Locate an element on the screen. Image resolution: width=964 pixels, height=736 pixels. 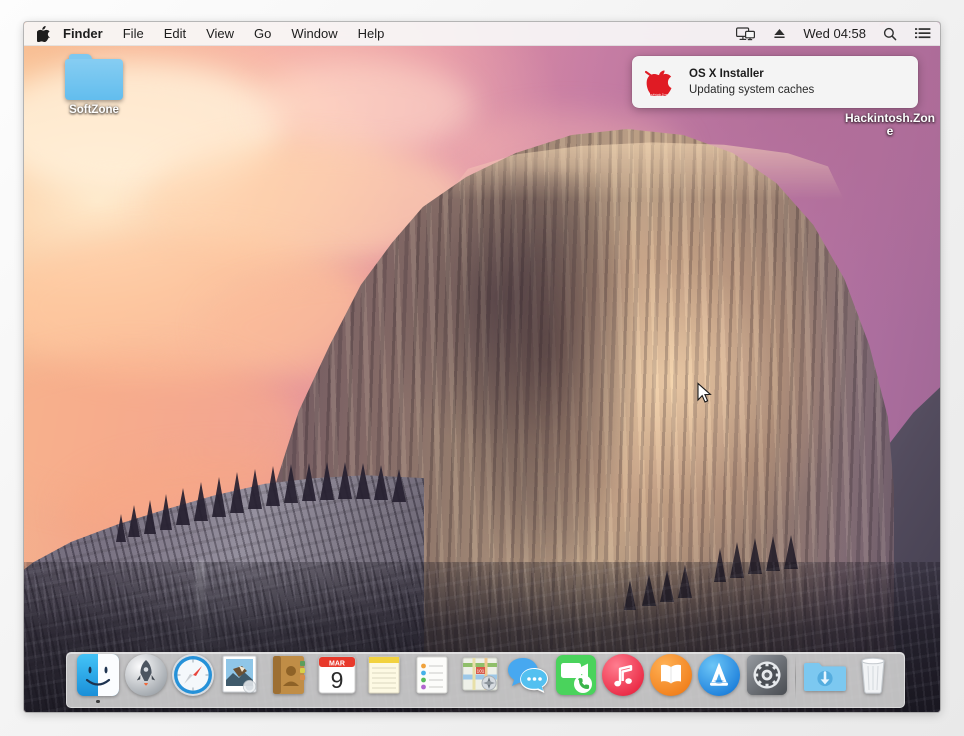
ibooks-icon is located at coordinates (671, 675).